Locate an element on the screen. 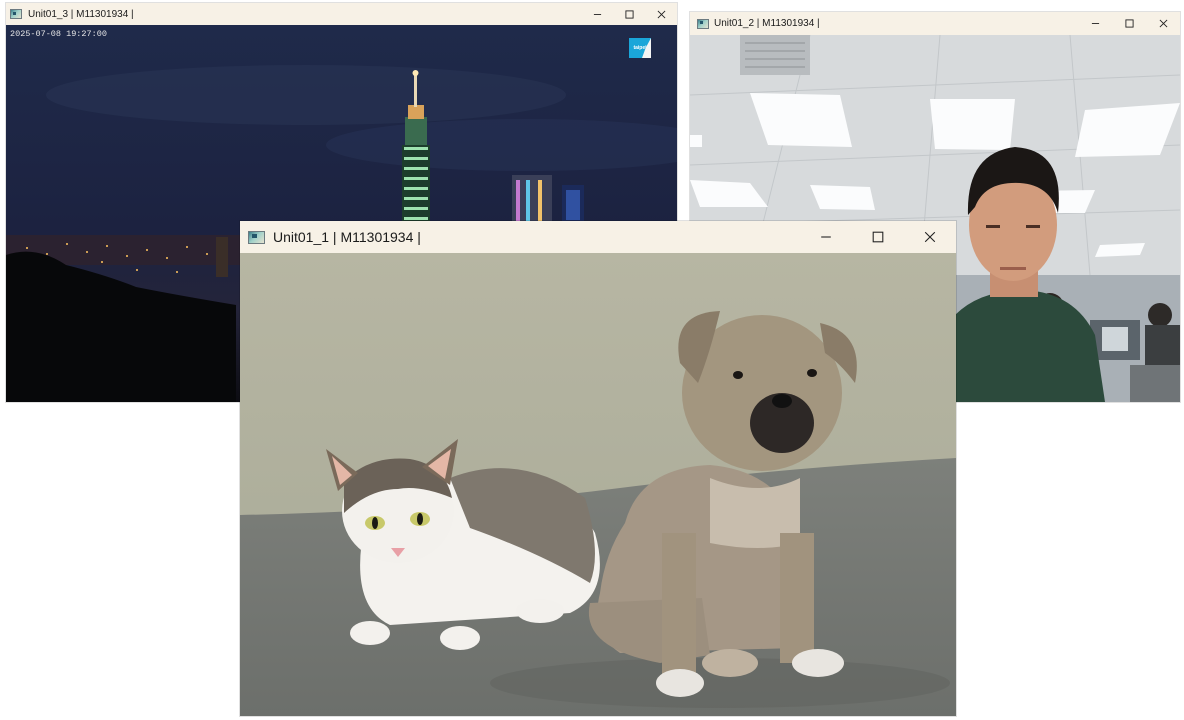 This screenshot has height=720, width=1184. title-bar: Unit01_3 | M11301934 | is located at coordinates (341, 14).